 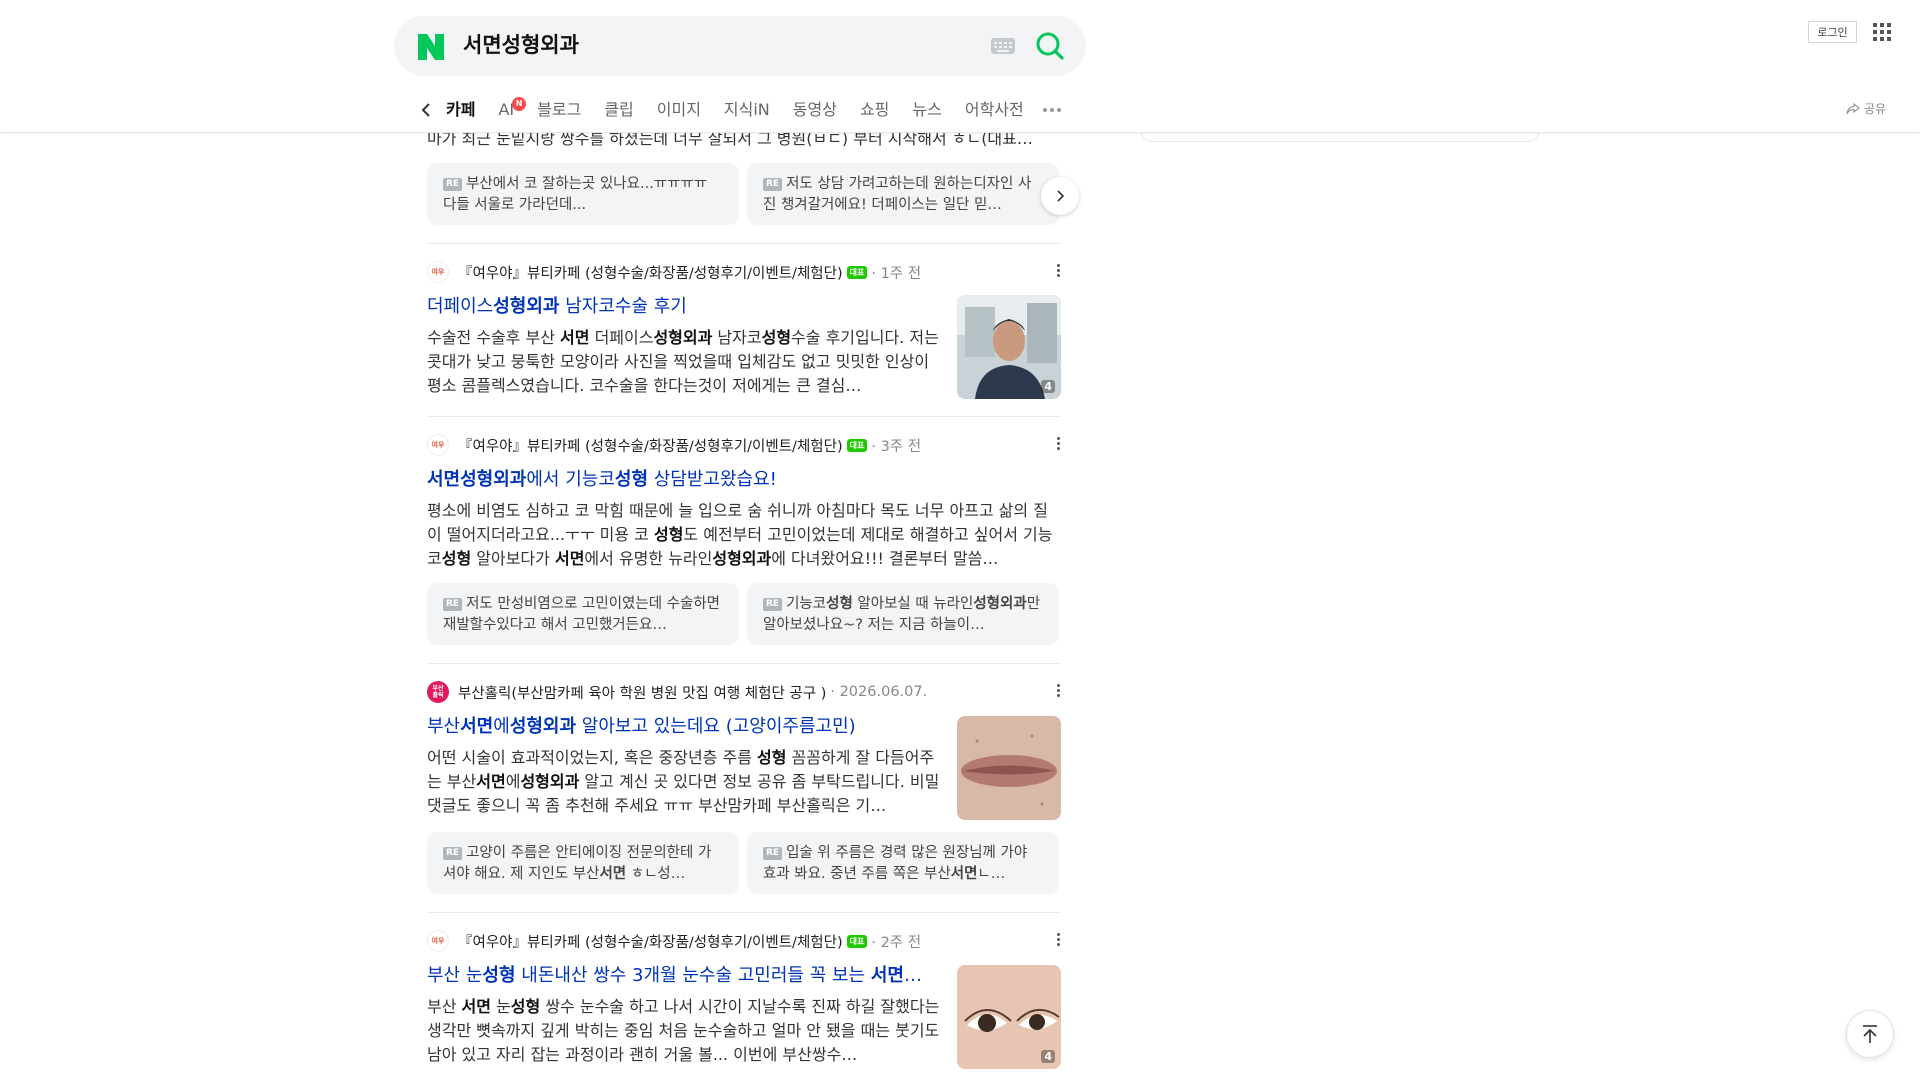 I want to click on post-title: 부산서면에성형외과 알아보고 있는데요 (고양이주름고민), so click(x=683, y=727).